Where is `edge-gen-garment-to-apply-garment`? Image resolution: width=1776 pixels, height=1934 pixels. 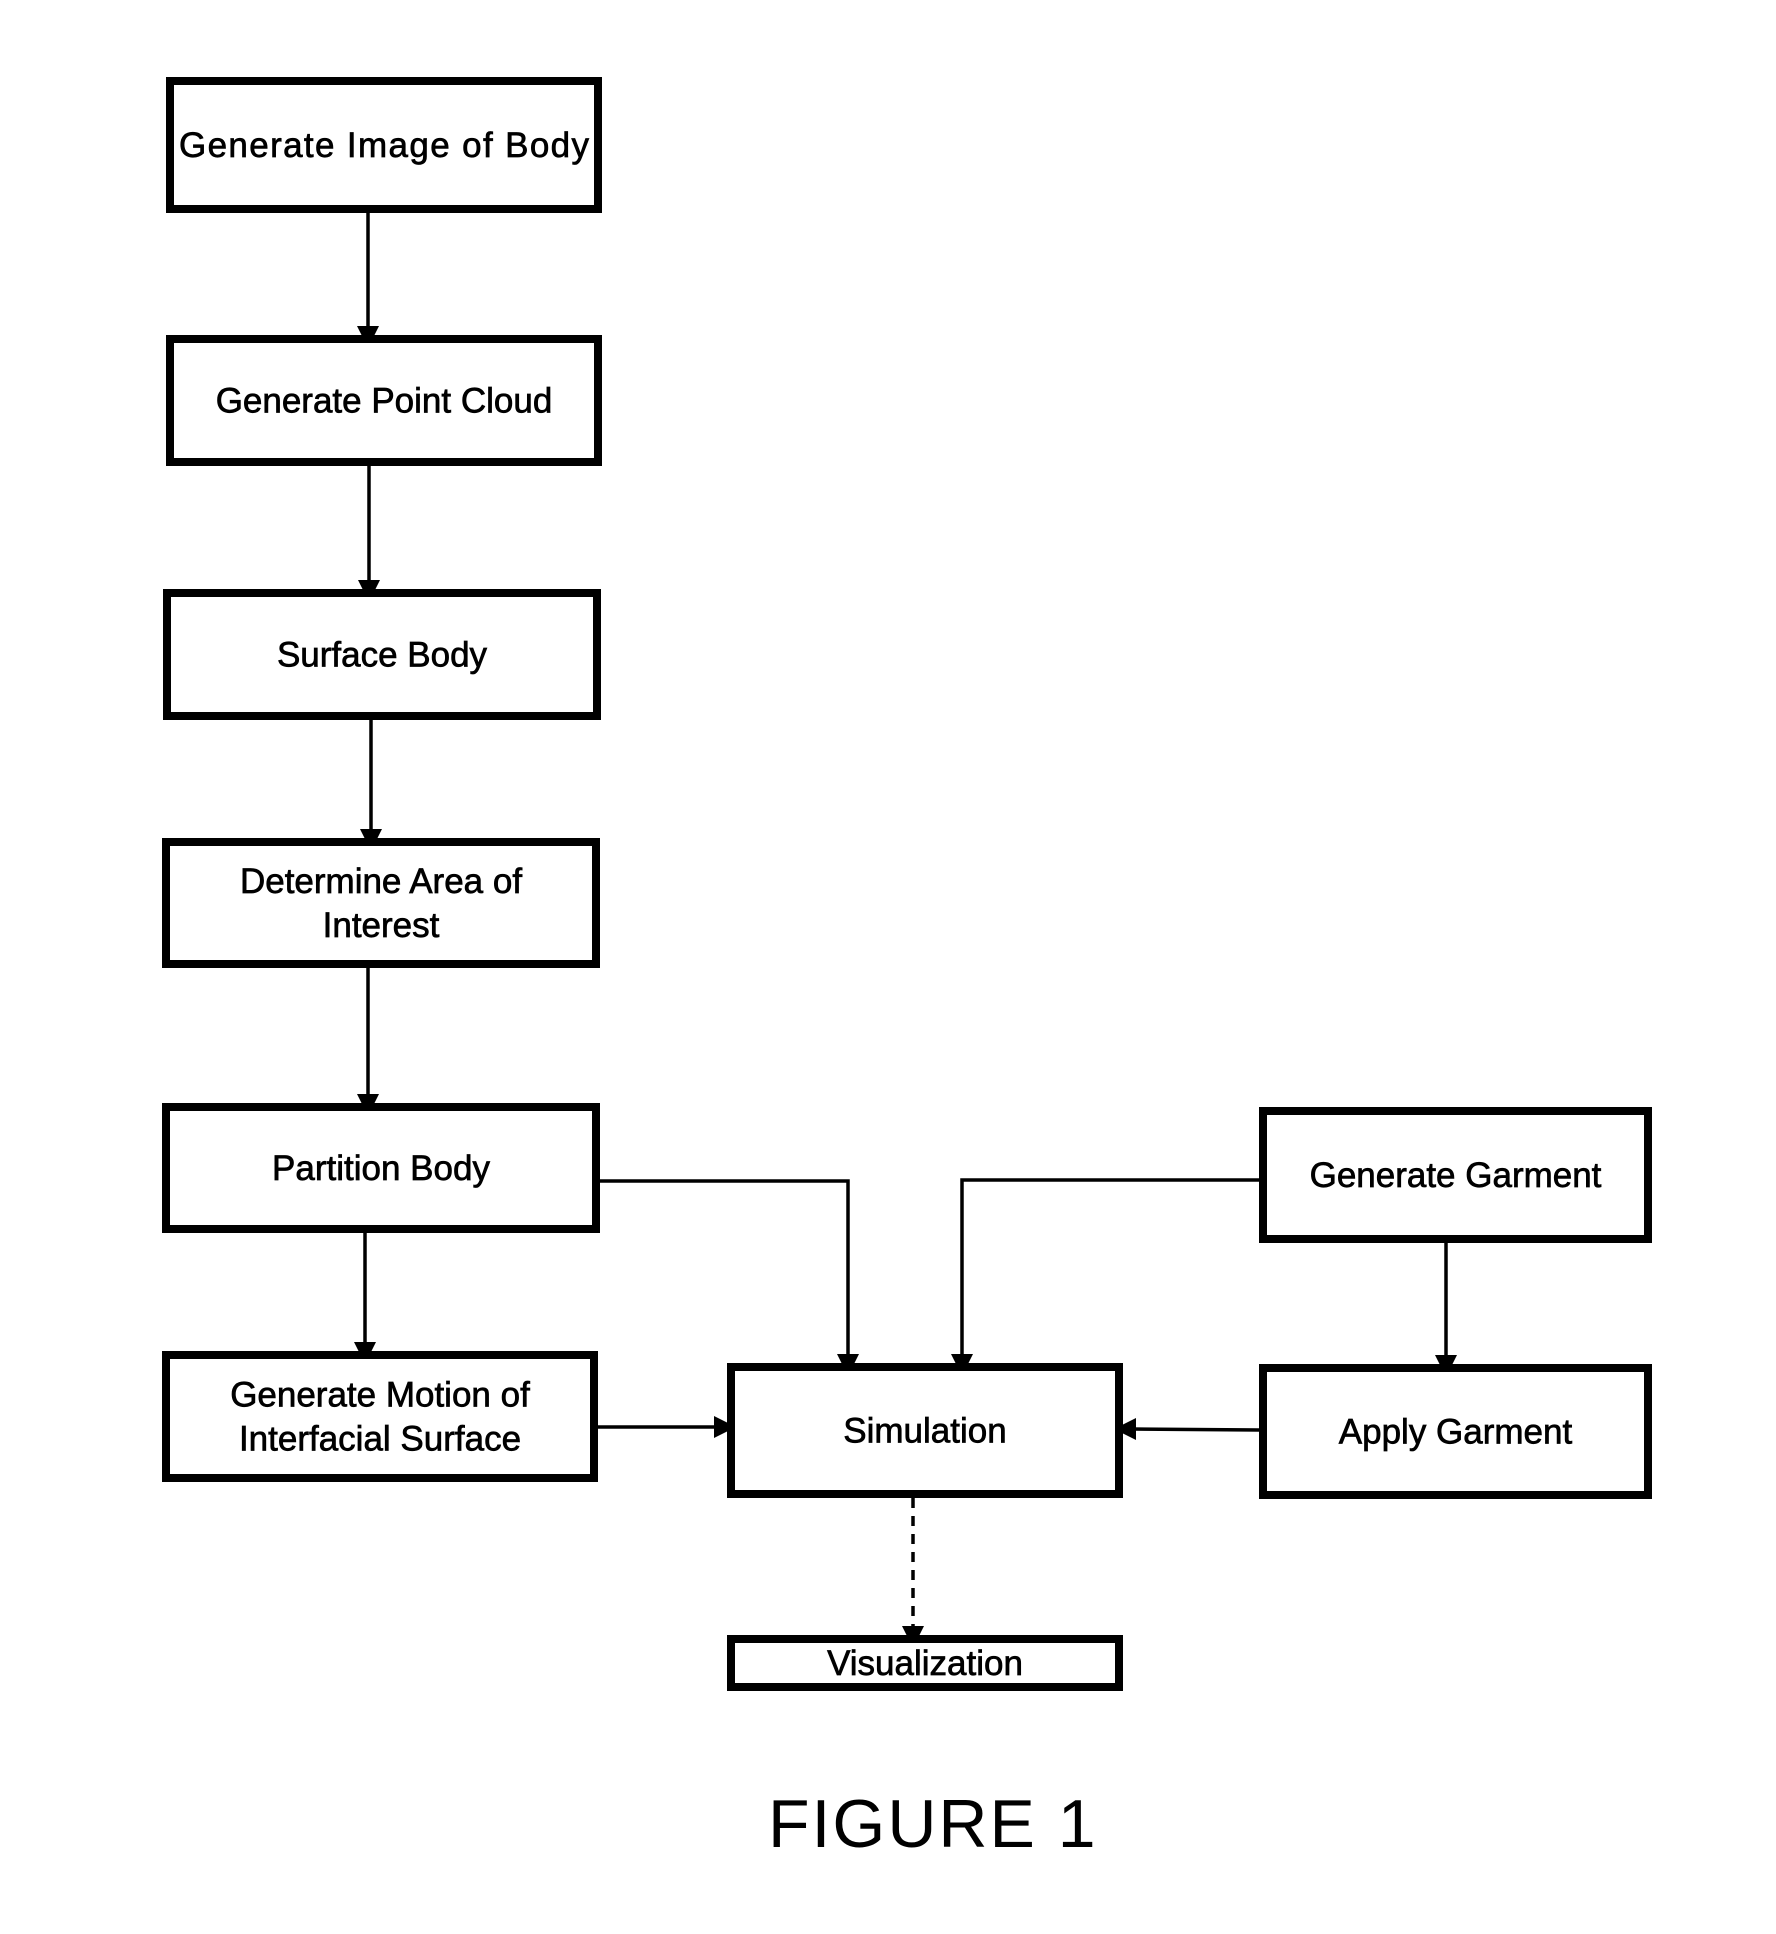
edge-gen-garment-to-apply-garment is located at coordinates (1446, 1310).